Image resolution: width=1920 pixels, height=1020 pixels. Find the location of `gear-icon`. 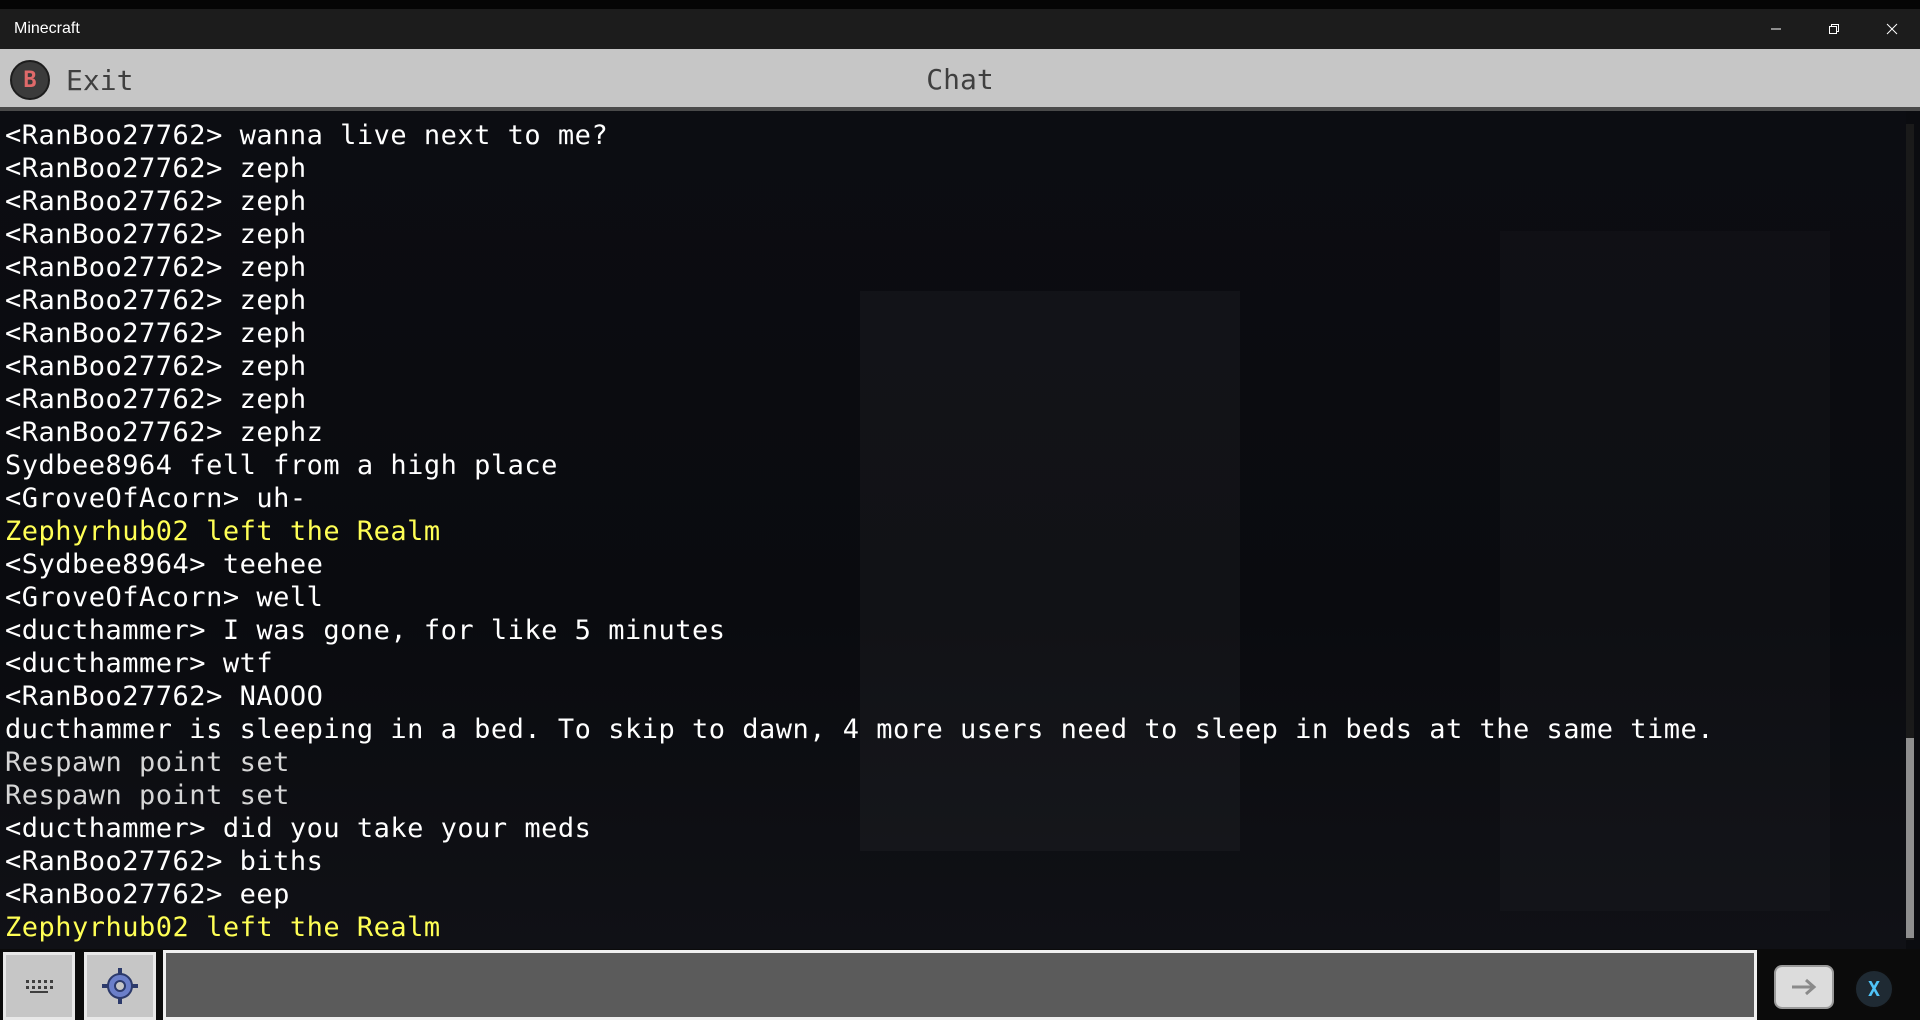

gear-icon is located at coordinates (120, 986).